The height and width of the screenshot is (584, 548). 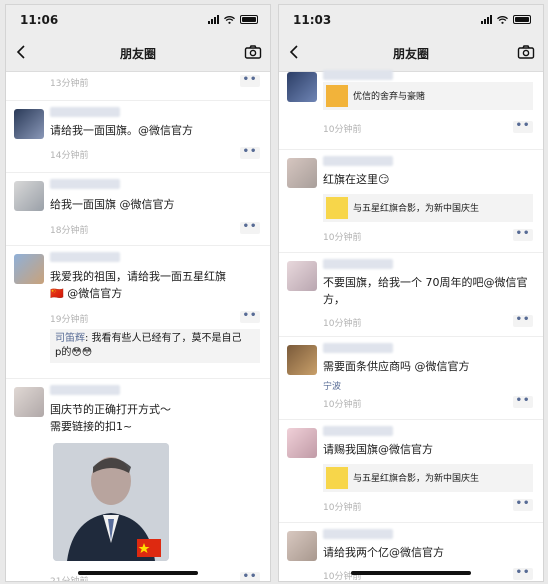 I want to click on post-text-line2: 方，, so click(x=334, y=299).